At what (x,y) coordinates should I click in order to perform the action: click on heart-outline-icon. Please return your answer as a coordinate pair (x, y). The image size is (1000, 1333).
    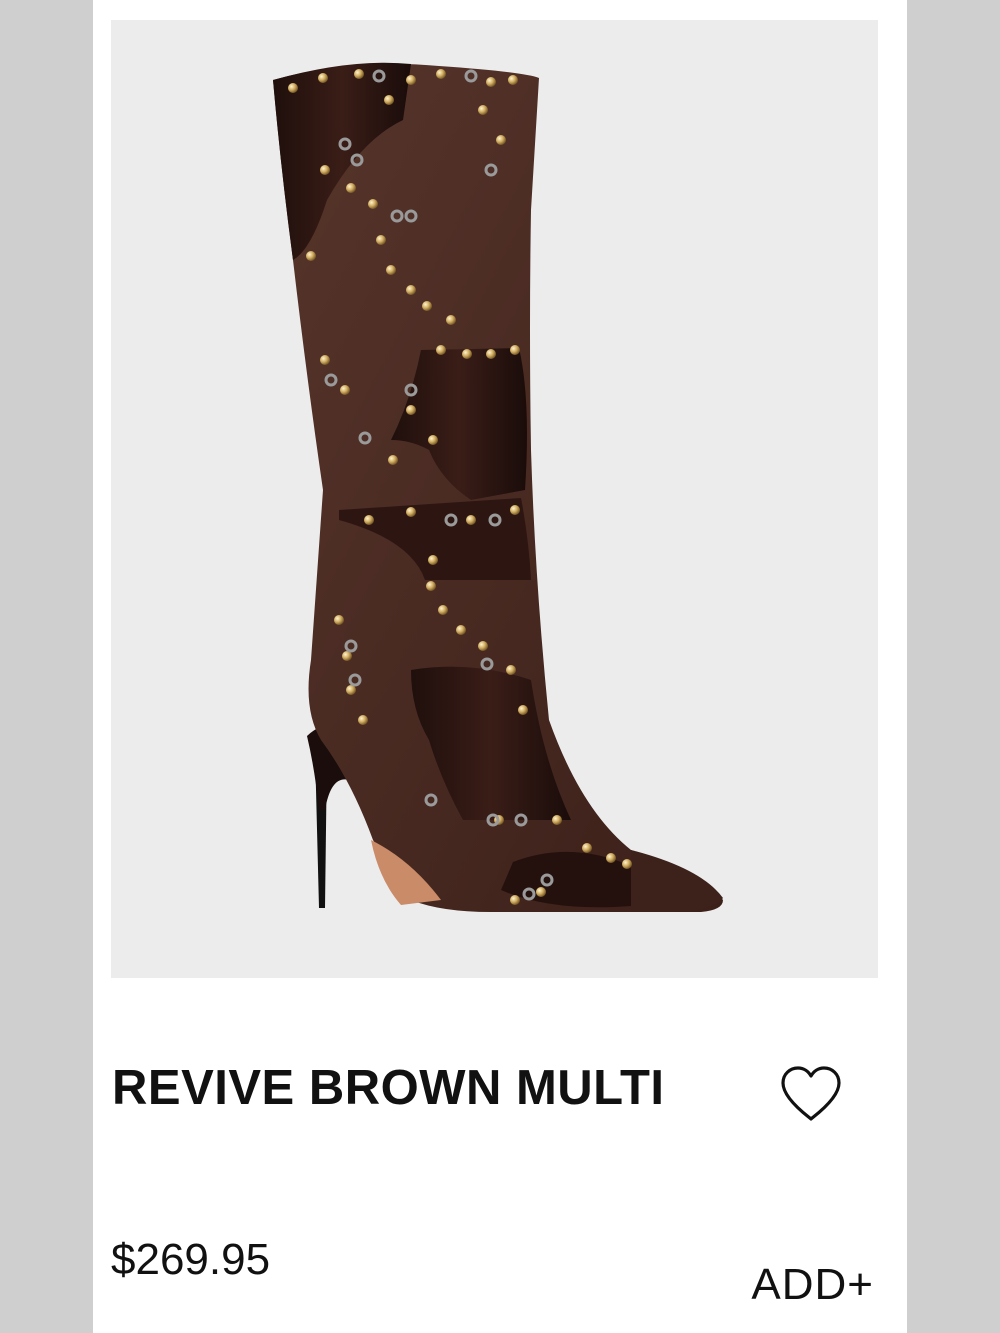
    Looking at the image, I should click on (811, 1093).